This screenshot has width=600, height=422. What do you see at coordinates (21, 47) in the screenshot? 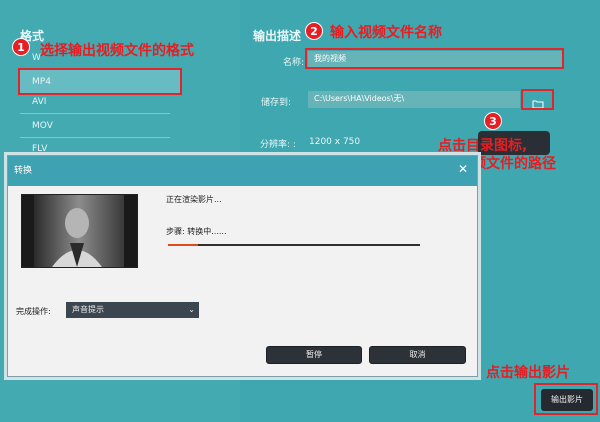
I see `callout-1-number: 1` at bounding box center [21, 47].